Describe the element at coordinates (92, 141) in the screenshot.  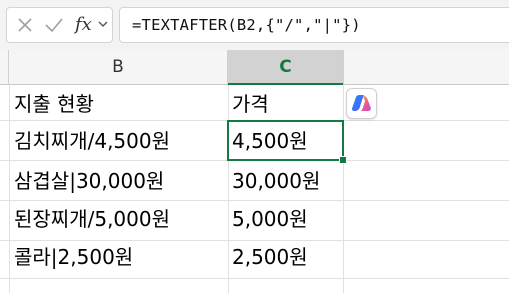
I see `cell-b2: 김치찌개/4,500원` at that location.